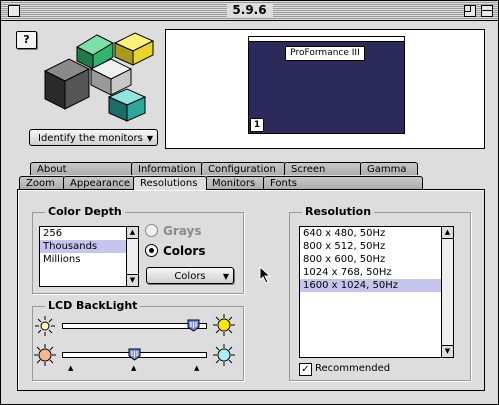 This screenshot has height=405, width=499. I want to click on recommended-label: Recommended, so click(353, 368).